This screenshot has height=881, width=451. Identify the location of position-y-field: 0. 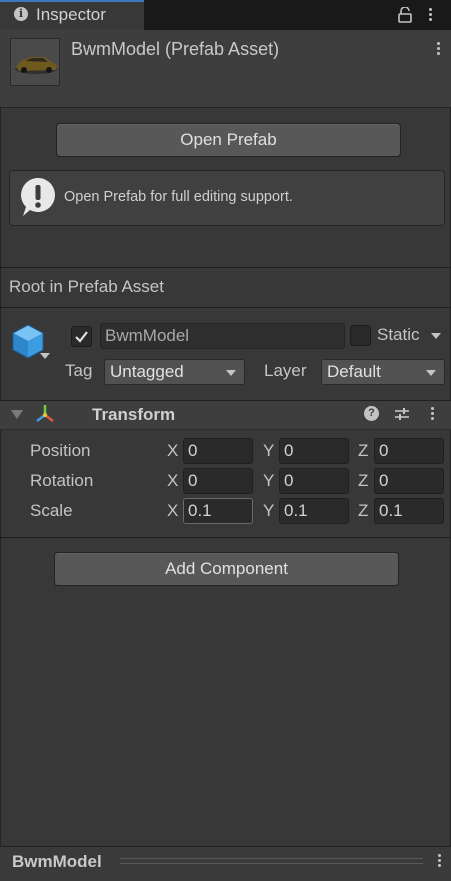
(314, 451).